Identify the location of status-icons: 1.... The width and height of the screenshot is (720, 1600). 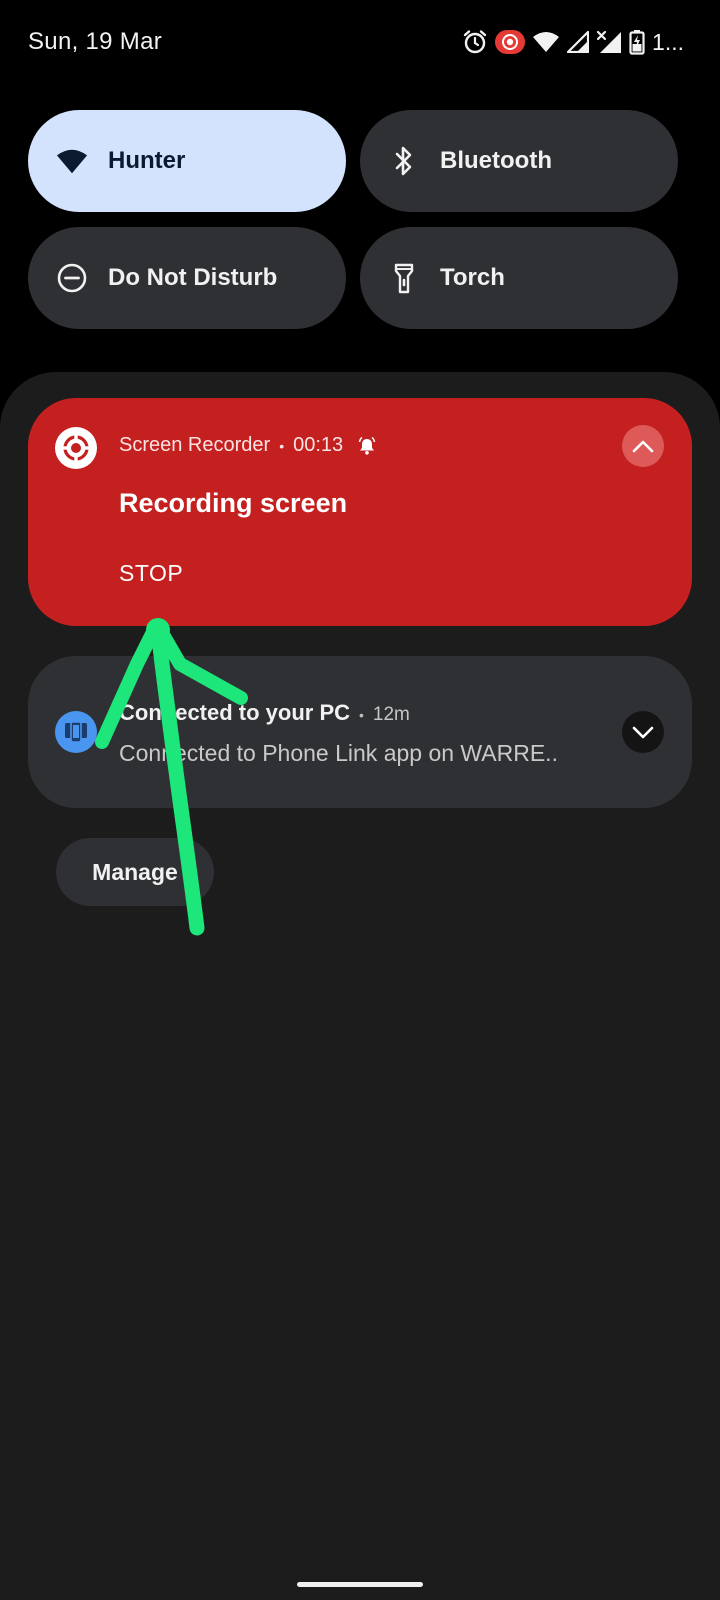
(573, 42).